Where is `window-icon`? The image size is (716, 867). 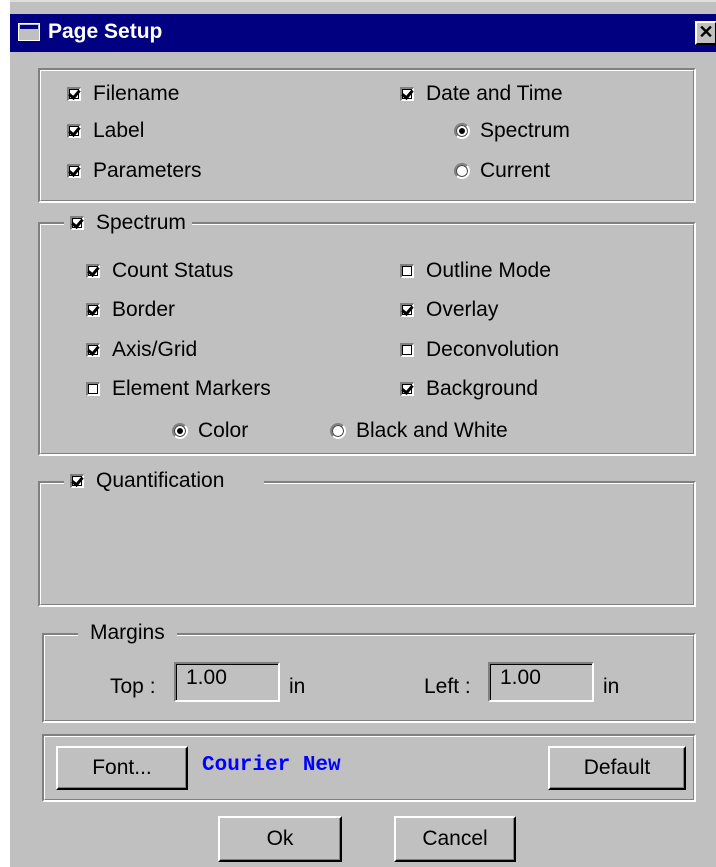
window-icon is located at coordinates (29, 32).